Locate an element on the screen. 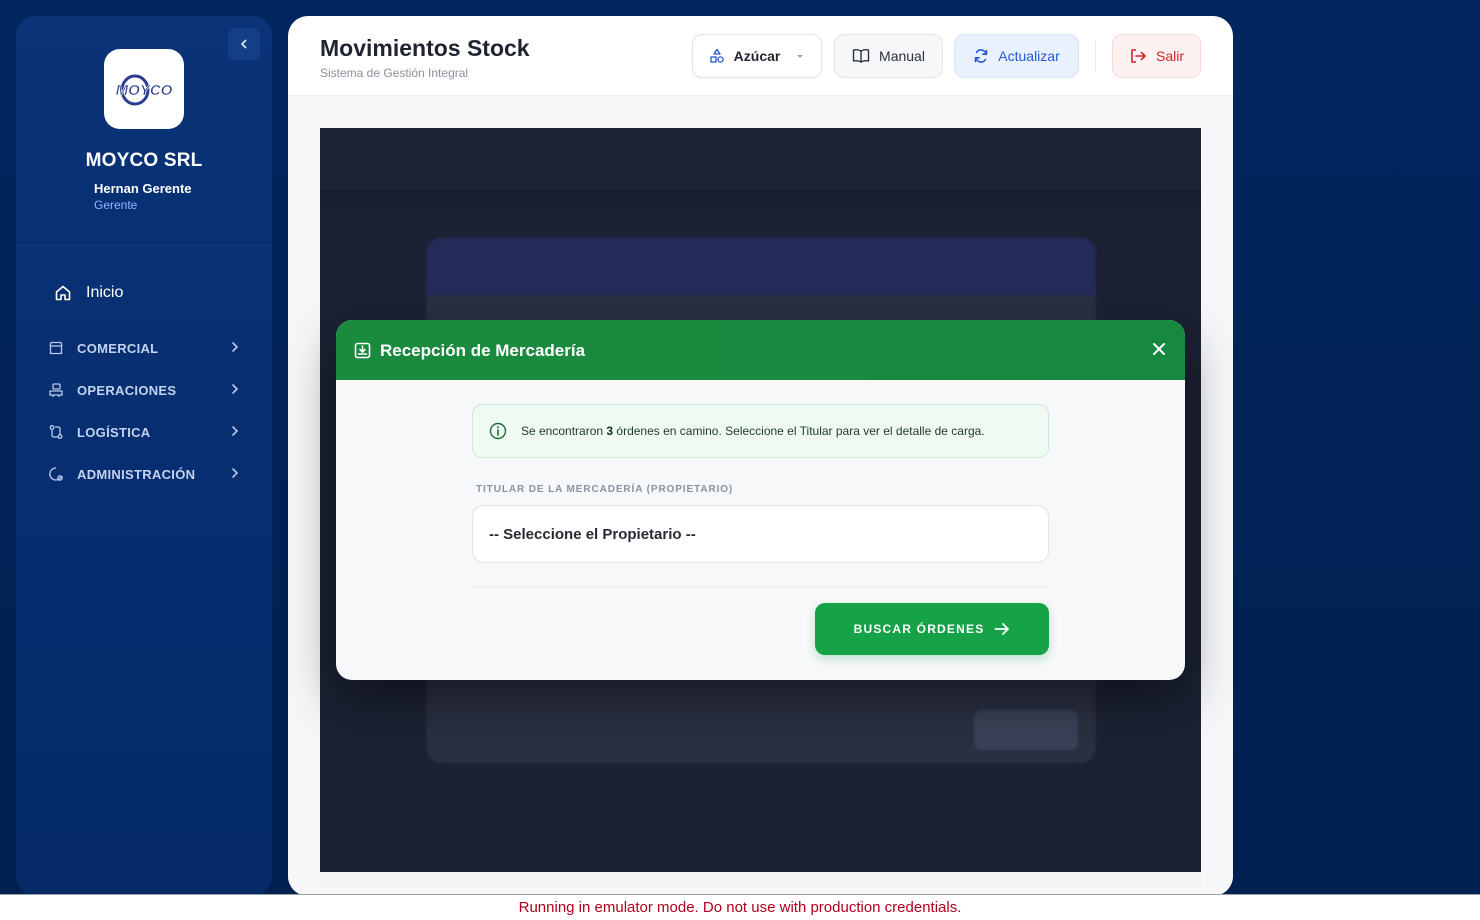 Image resolution: width=1480 pixels, height=920 pixels. refresh-button: Actualizar is located at coordinates (1016, 56).